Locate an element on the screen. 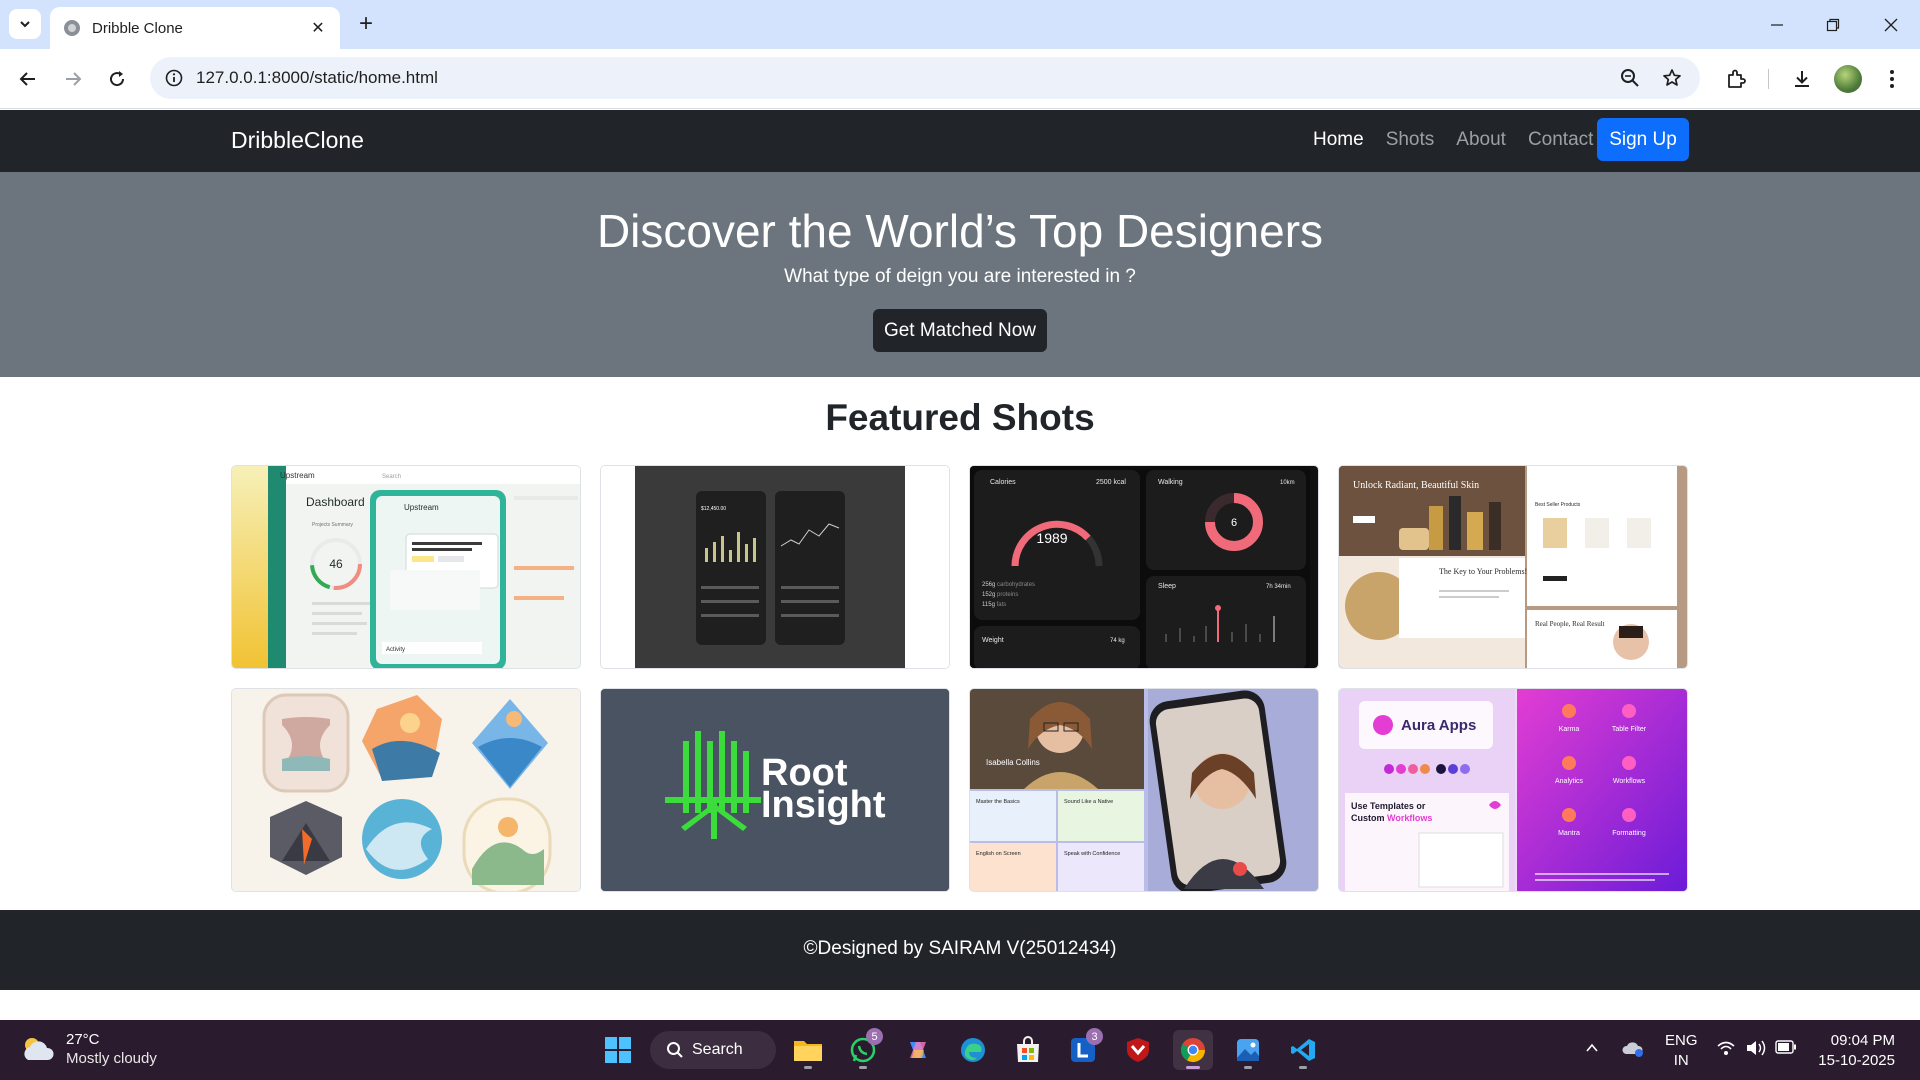 The image size is (1920, 1080). restore-icon is located at coordinates (1833, 25).